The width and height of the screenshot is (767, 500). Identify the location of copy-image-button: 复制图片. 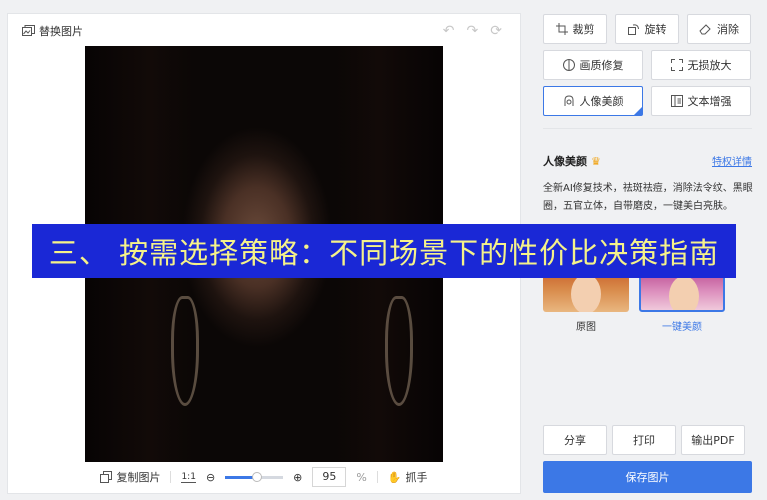
(130, 477).